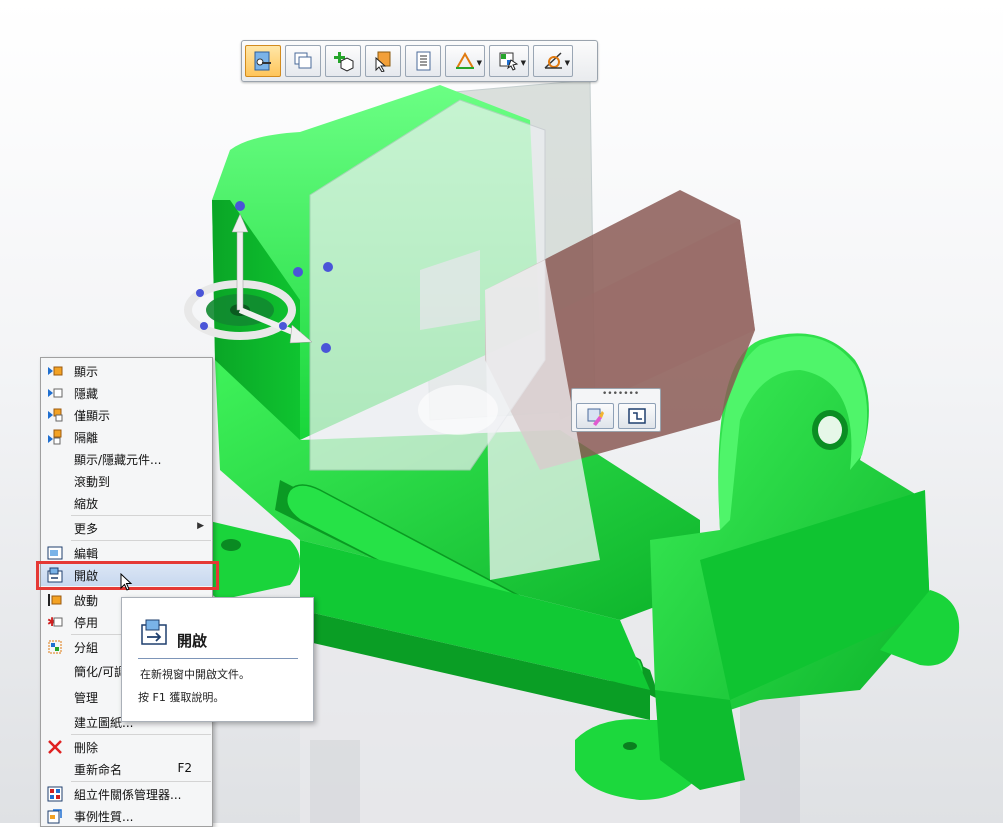 Image resolution: width=1003 pixels, height=827 pixels. I want to click on menu-item-label: 顯示, so click(86, 372).